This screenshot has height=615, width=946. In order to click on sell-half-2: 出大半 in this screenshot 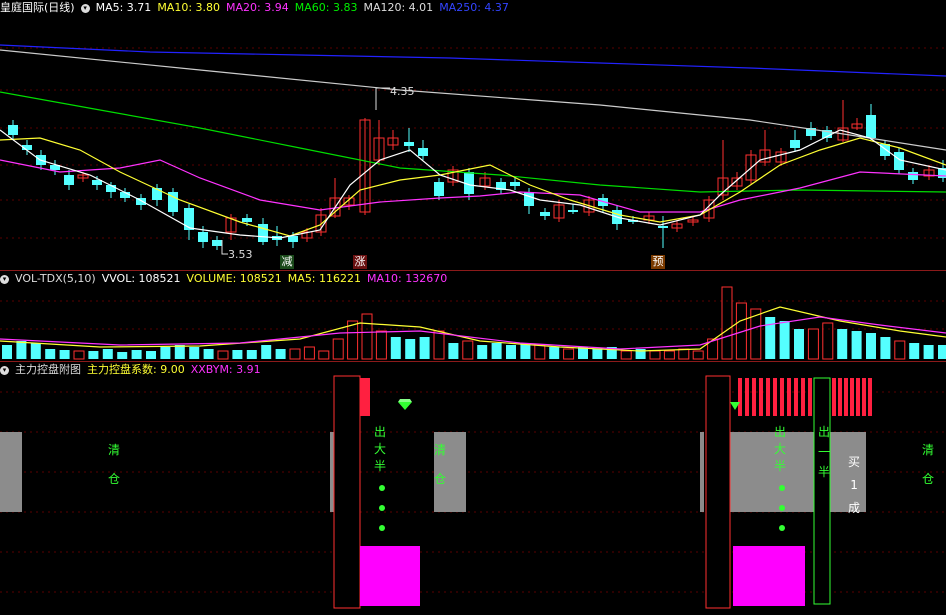, I will do `click(780, 449)`.